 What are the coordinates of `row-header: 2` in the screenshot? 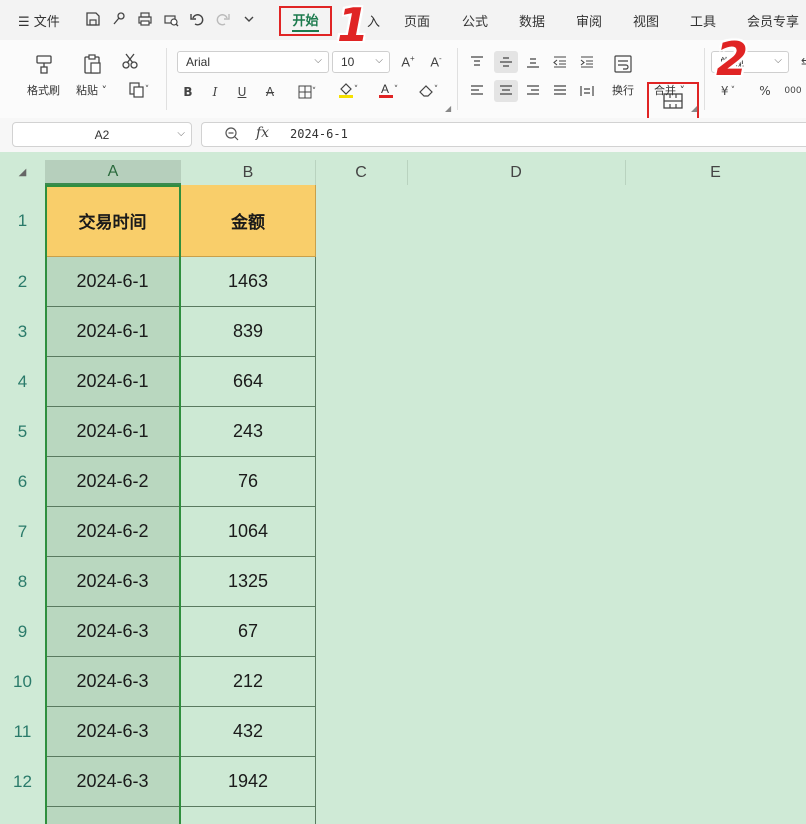 It's located at (22, 282).